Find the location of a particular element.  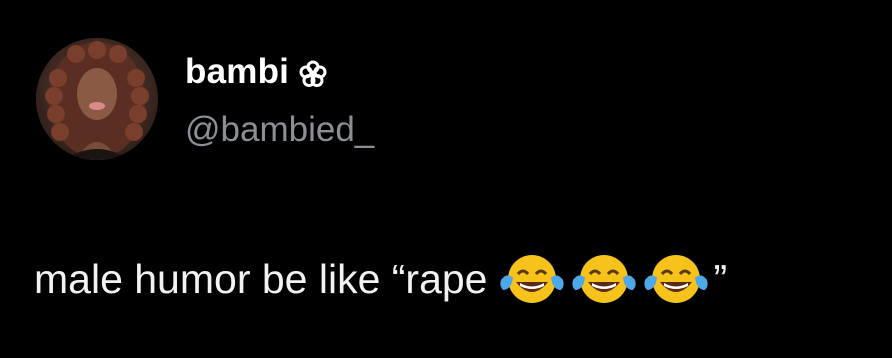

tweet-text-closing-quote: ” is located at coordinates (720, 279).